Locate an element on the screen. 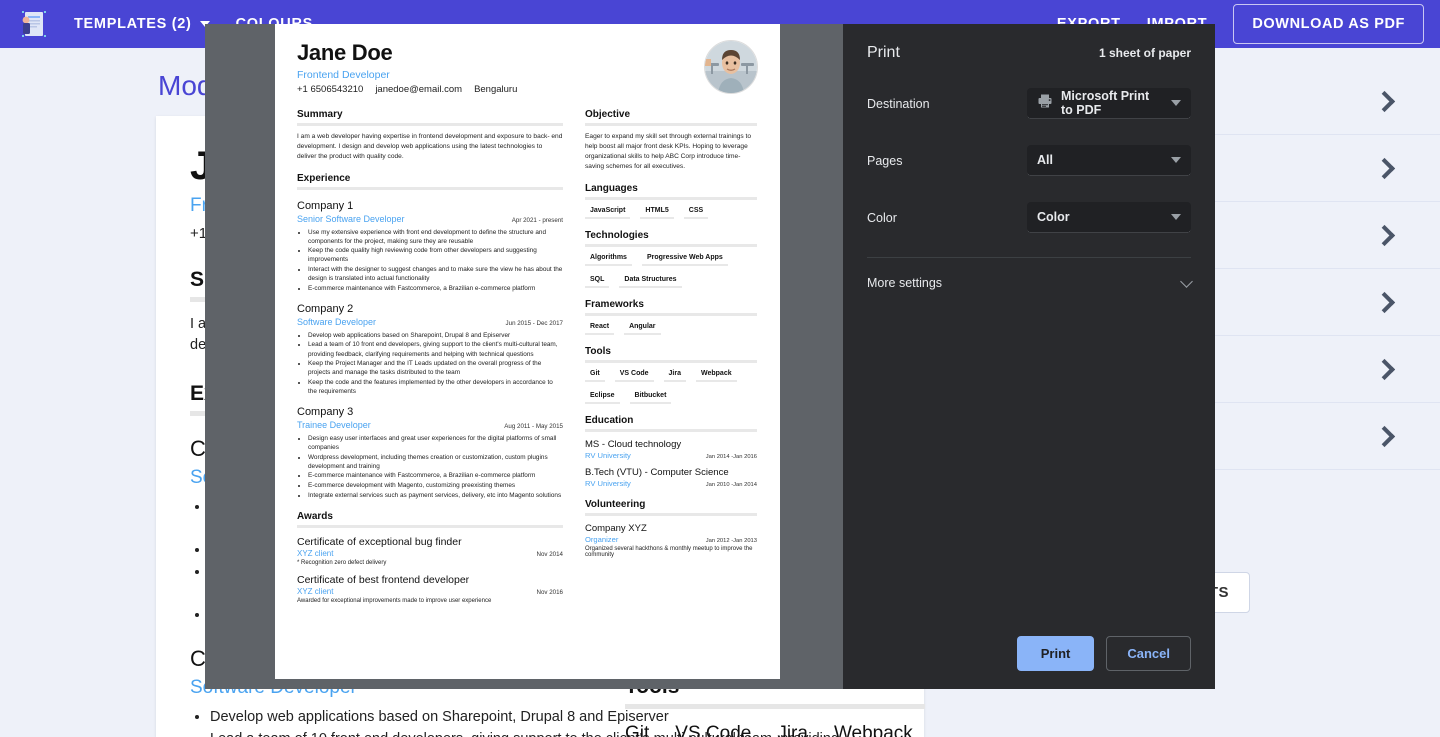 The height and width of the screenshot is (737, 1440). bg-tools-list: Git VS Code Jira Webpack is located at coordinates (775, 730).